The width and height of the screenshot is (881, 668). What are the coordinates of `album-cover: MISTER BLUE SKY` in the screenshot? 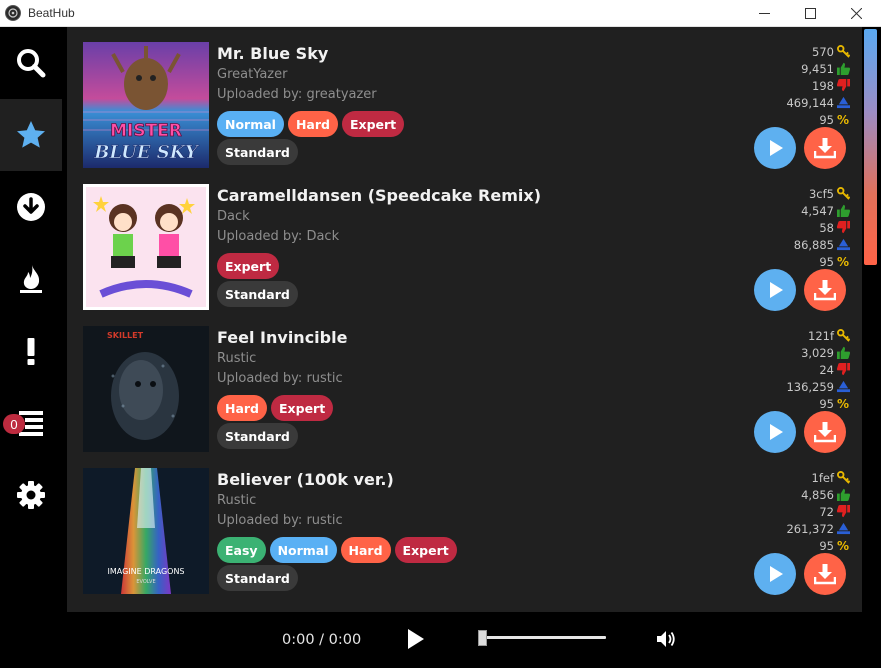 It's located at (146, 105).